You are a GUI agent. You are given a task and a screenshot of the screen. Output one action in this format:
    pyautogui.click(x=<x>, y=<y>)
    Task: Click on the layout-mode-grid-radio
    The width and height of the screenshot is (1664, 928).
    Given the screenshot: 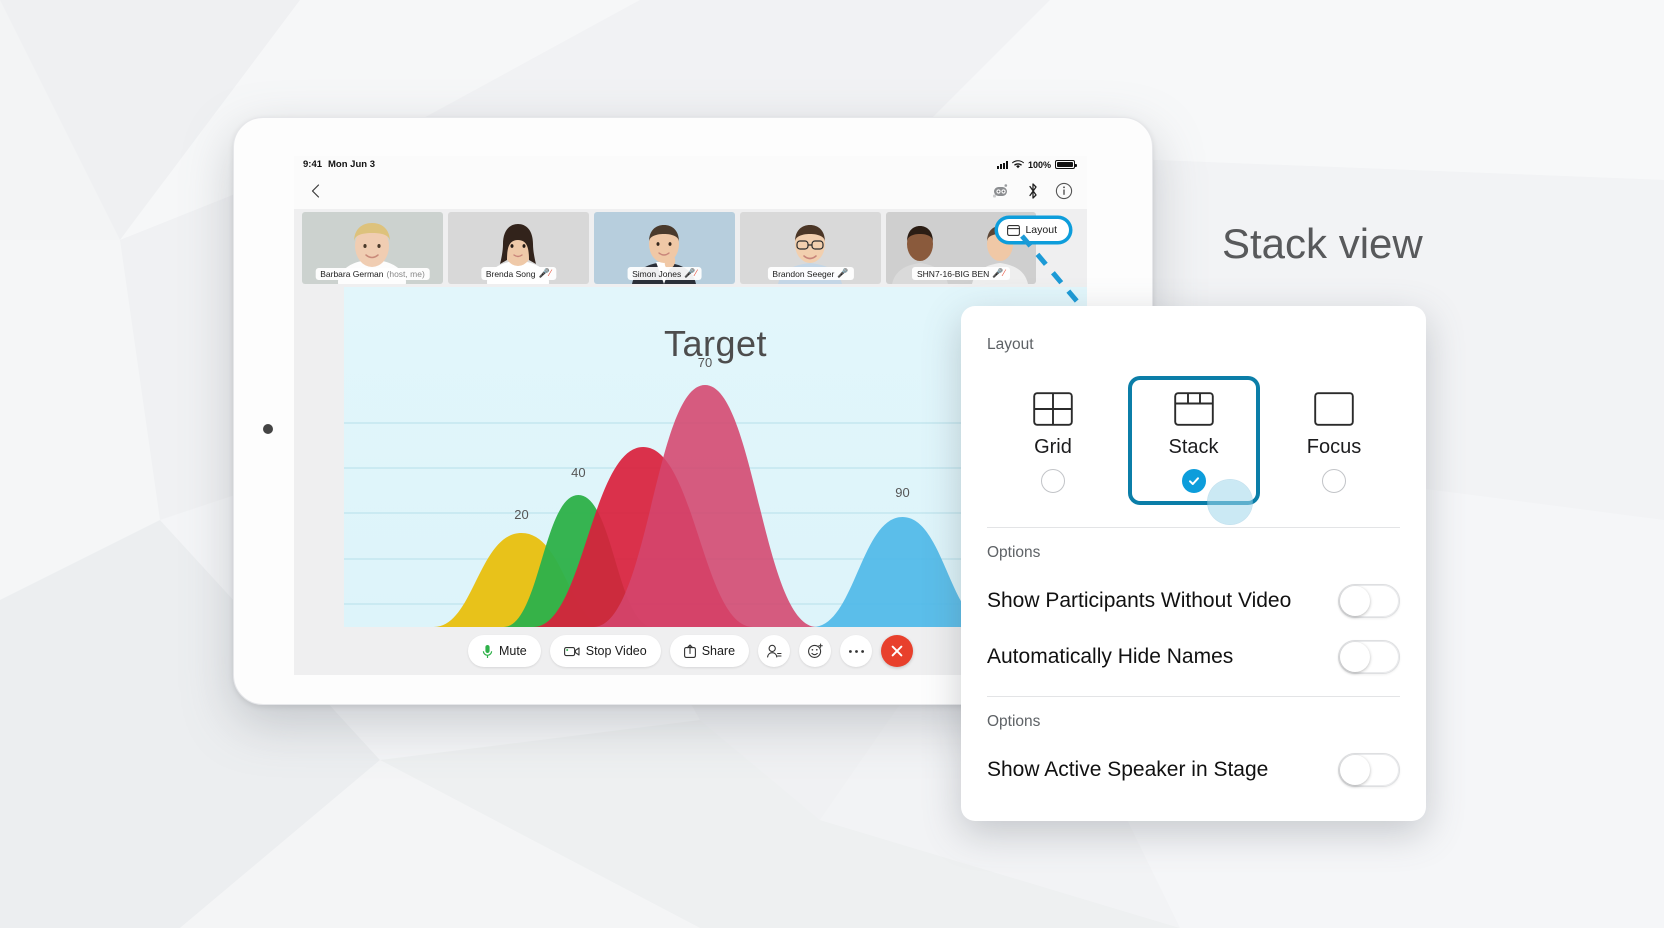 What is the action you would take?
    pyautogui.click(x=1053, y=481)
    